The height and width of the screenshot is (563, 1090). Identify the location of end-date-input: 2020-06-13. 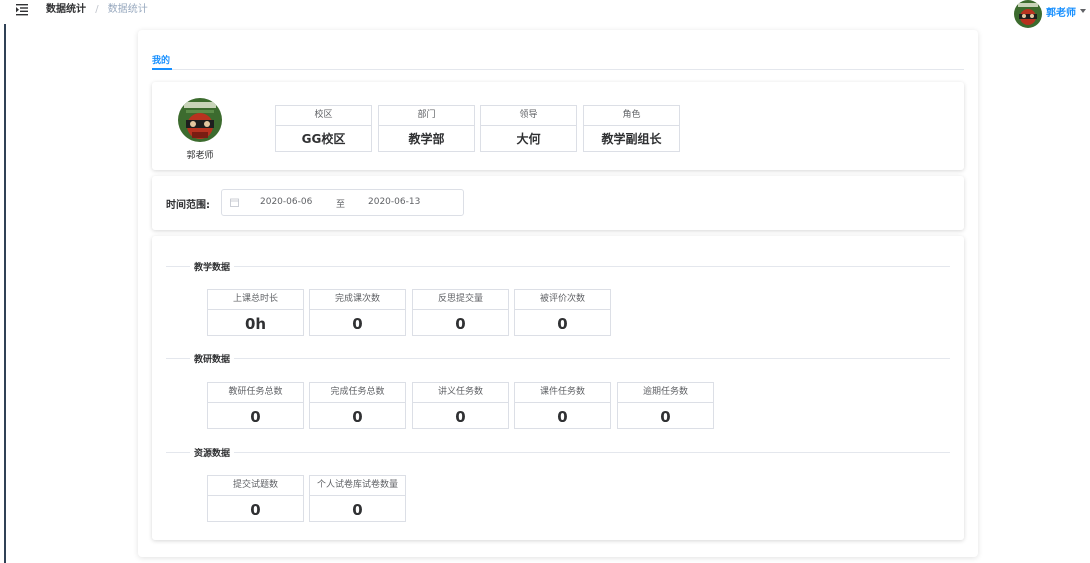
(394, 202).